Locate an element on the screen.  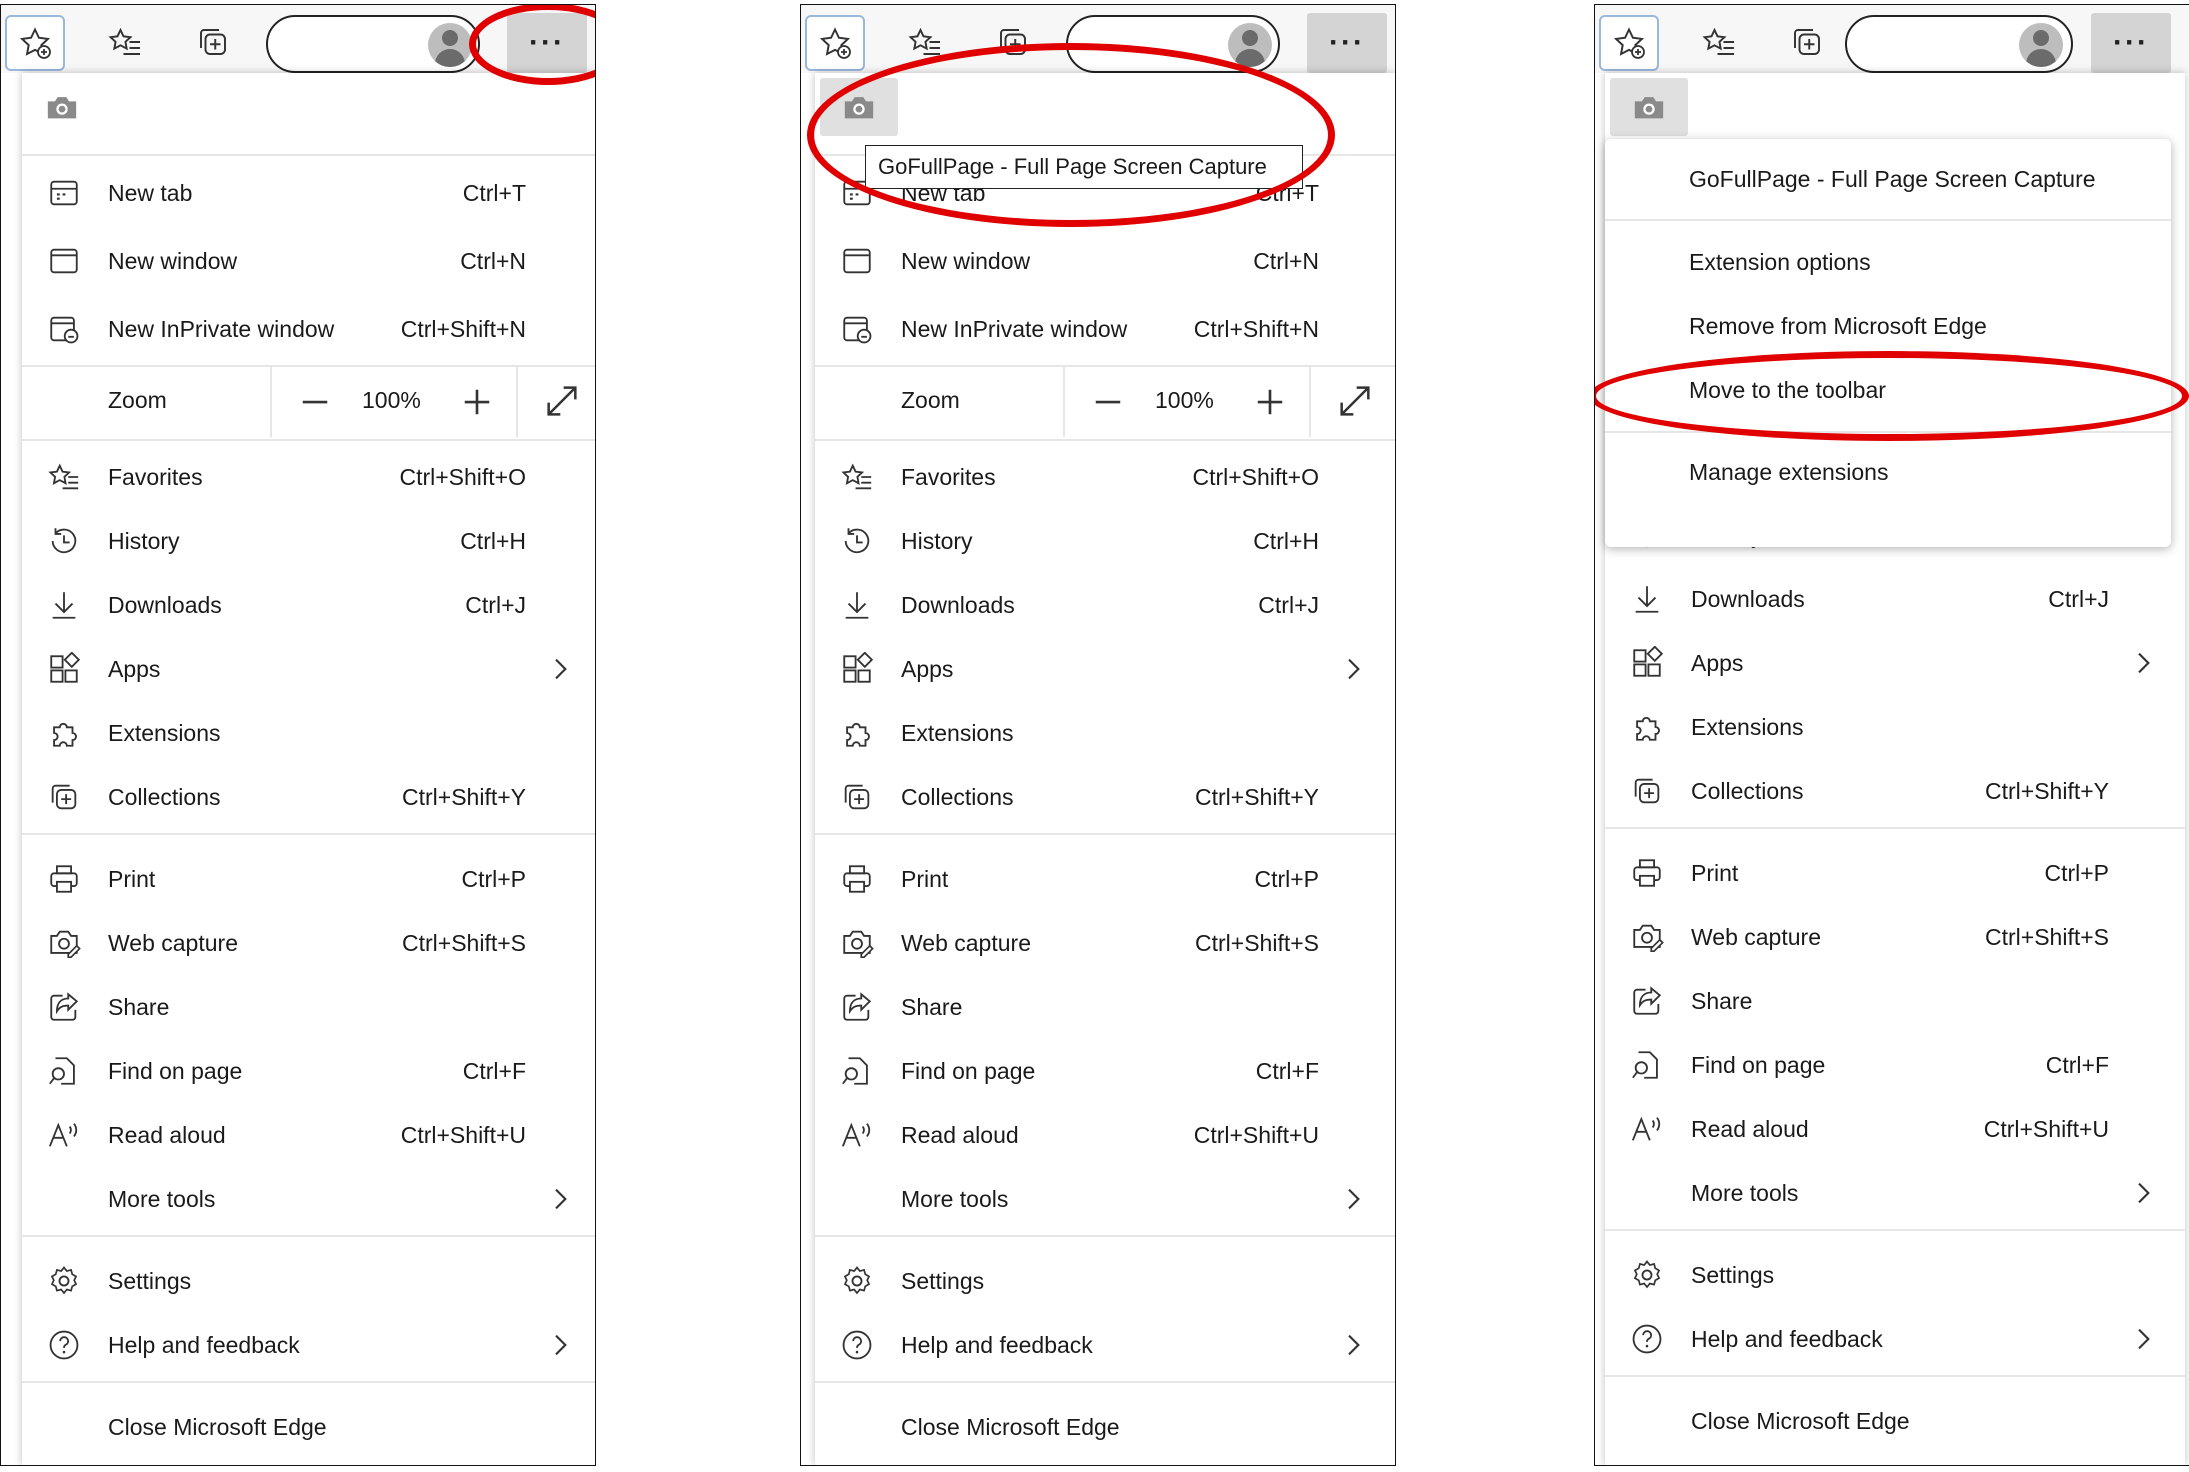
extension-options-item: Extension options is located at coordinates (1780, 262).